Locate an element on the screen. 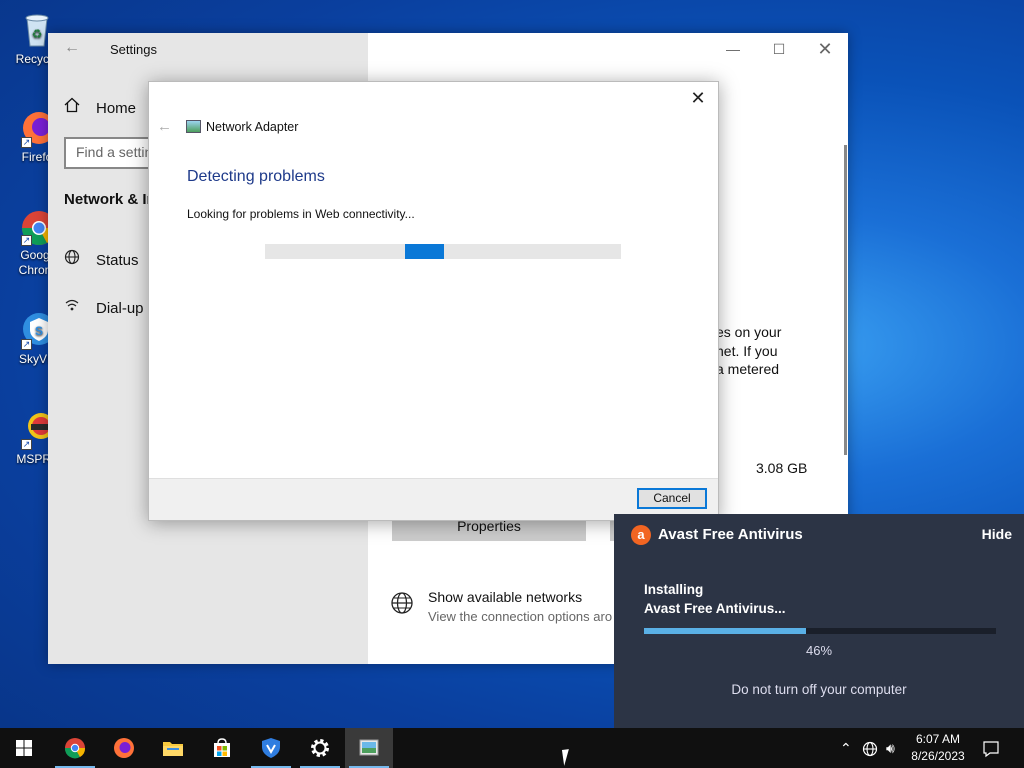  taskbar-vpn is located at coordinates (271, 748).